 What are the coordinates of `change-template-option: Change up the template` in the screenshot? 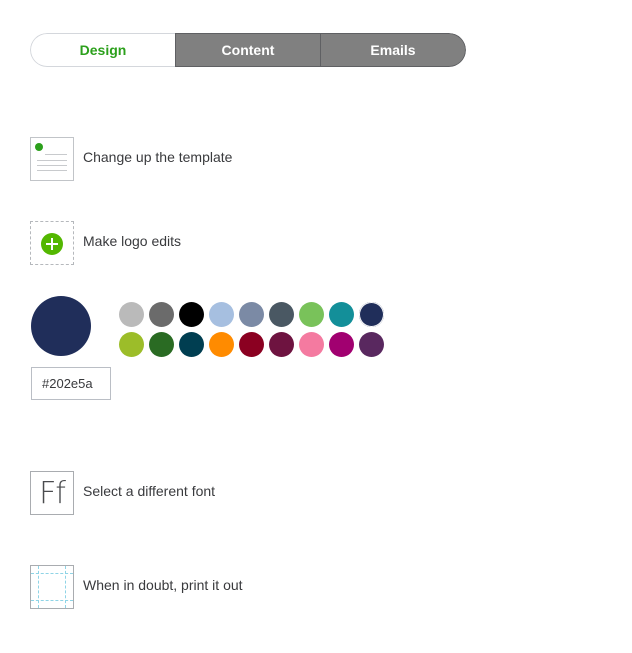 It's located at (131, 159).